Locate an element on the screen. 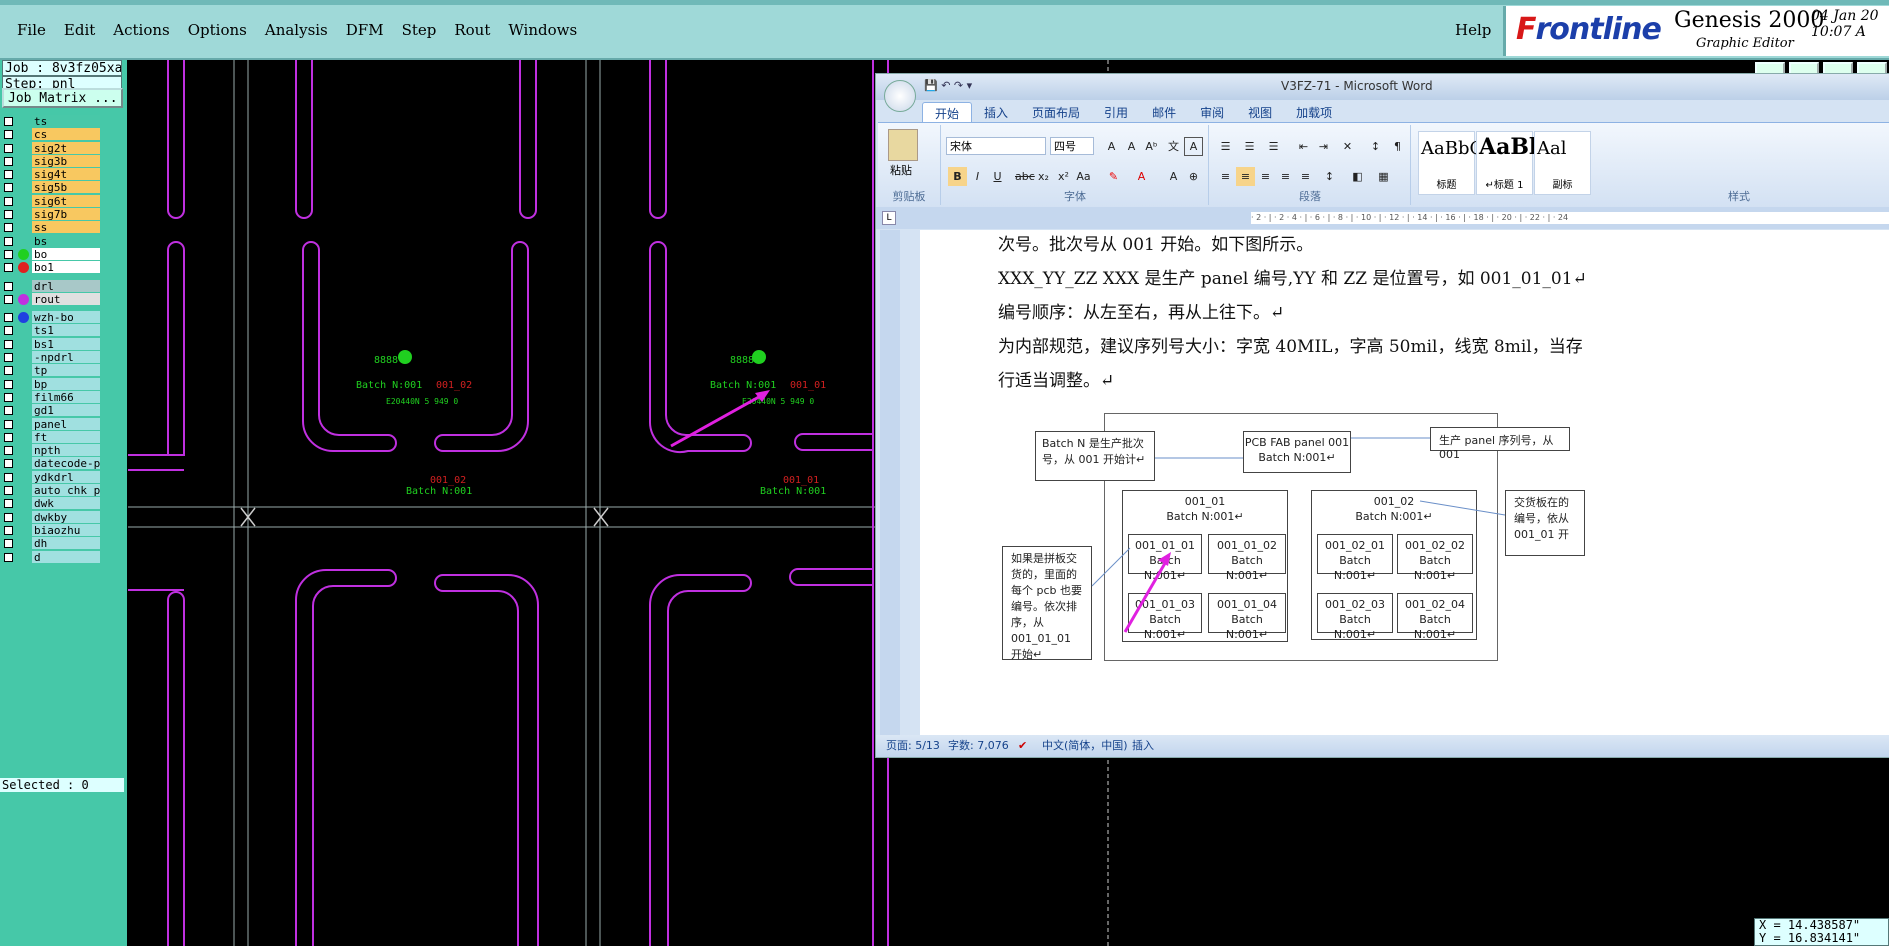 This screenshot has height=946, width=1889. chinese-layout-icon: ✕ is located at coordinates (1347, 146).